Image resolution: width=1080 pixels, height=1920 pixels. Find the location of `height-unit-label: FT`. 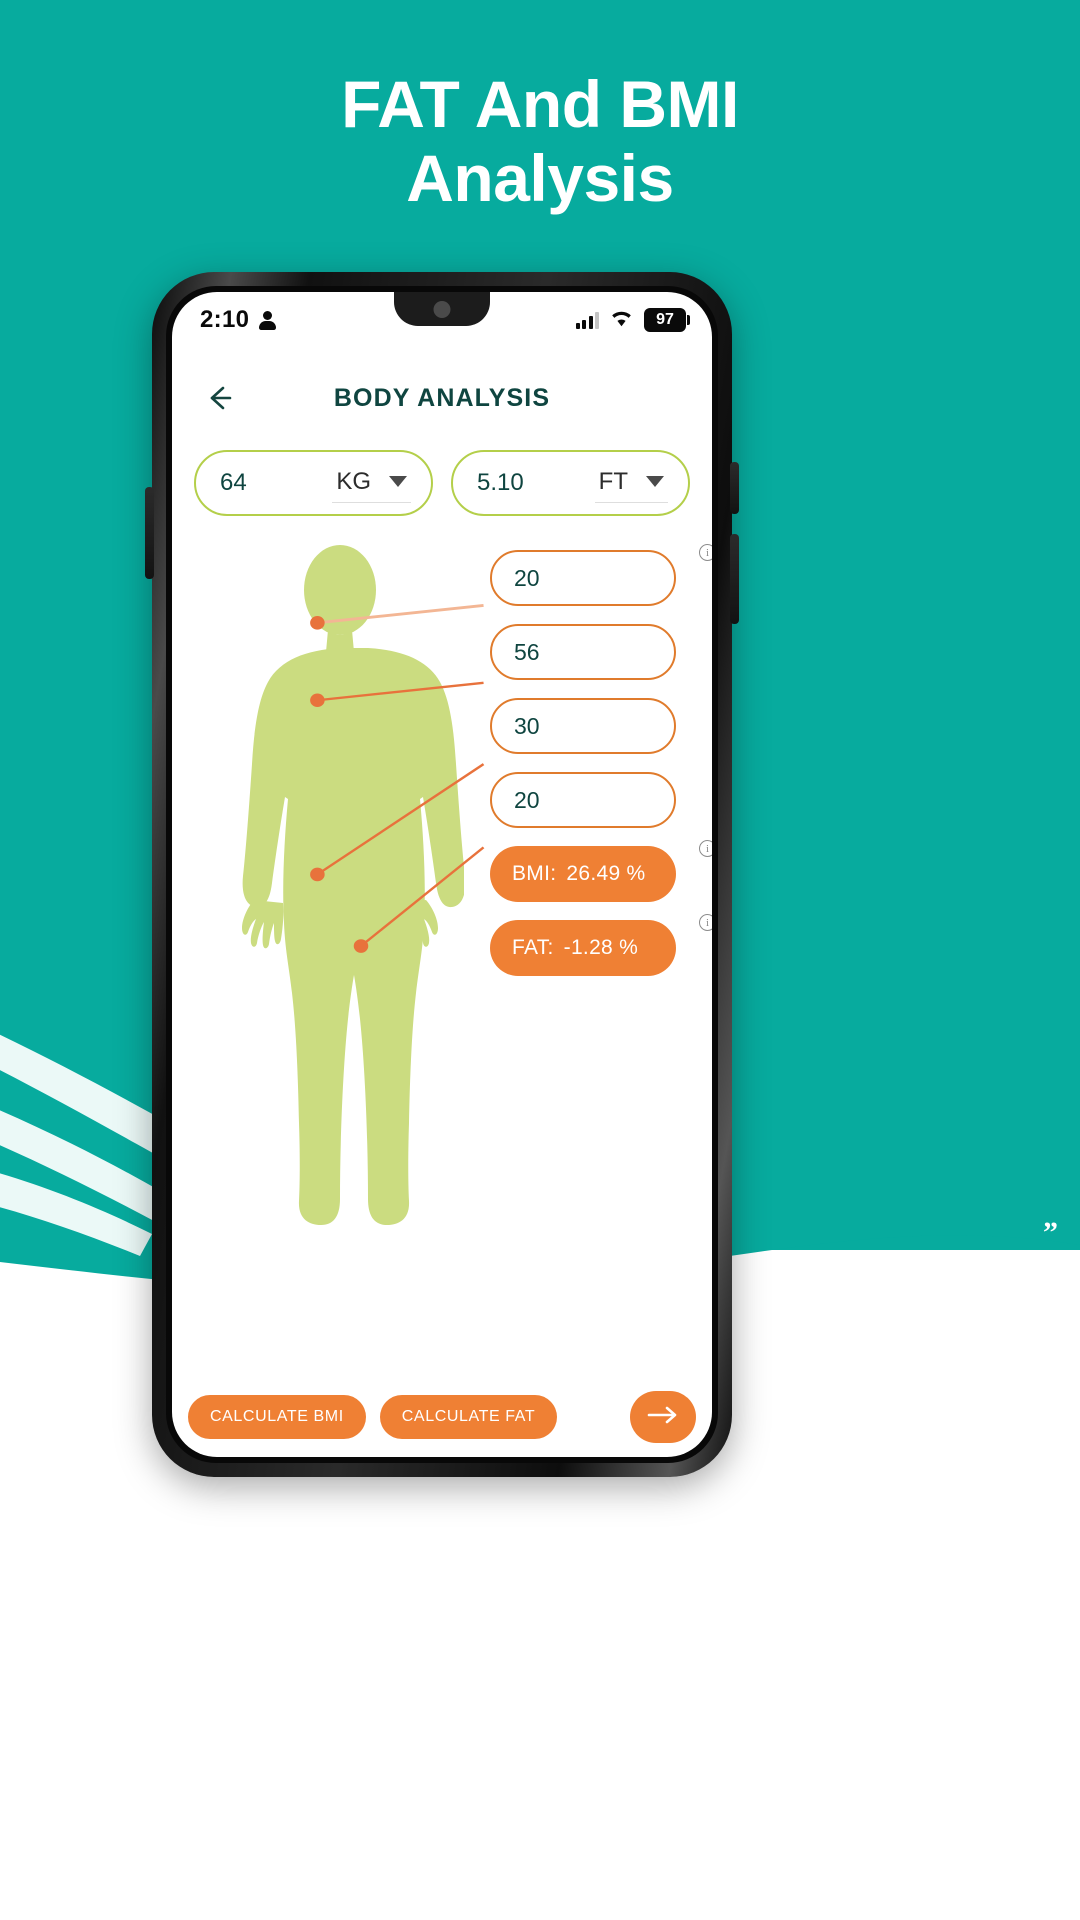

height-unit-label: FT is located at coordinates (613, 481).